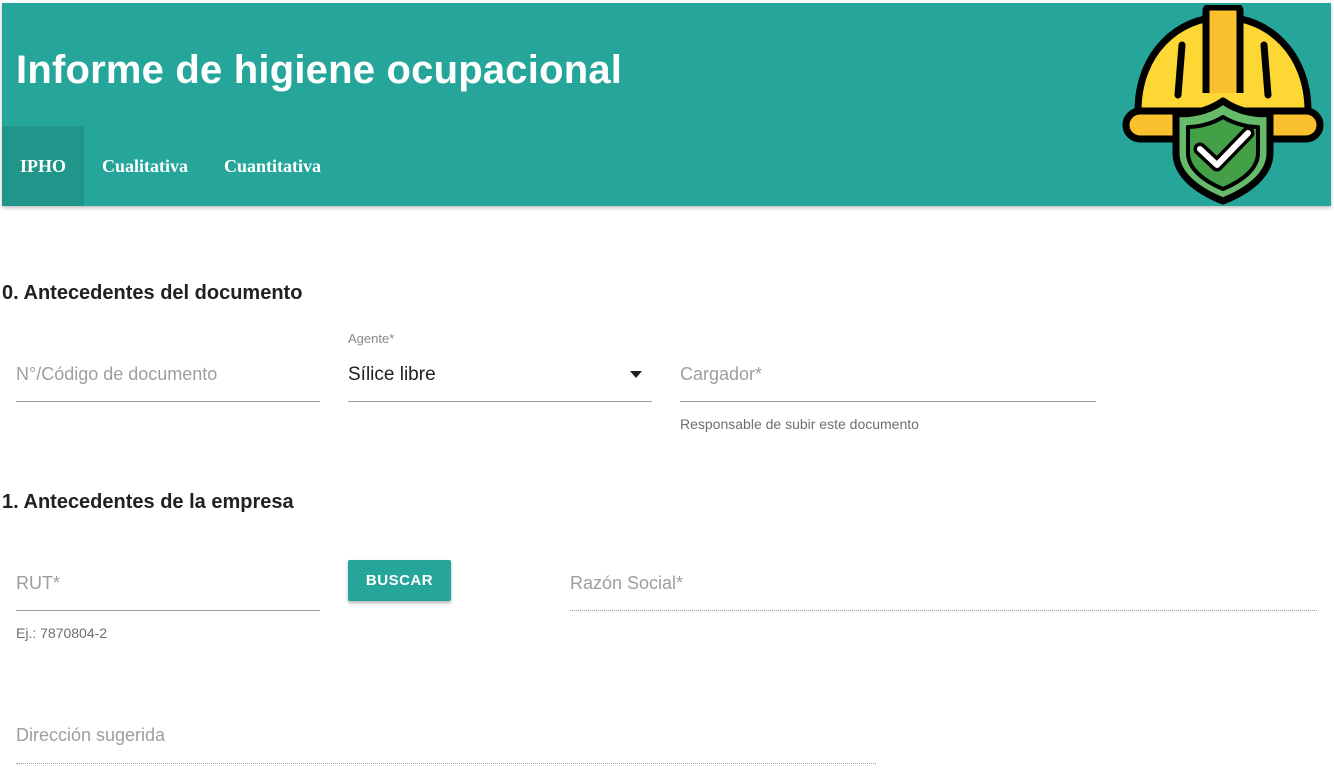  Describe the element at coordinates (168, 597) in the screenshot. I see `rut-field: RUT* Ej.: 7870804-2` at that location.